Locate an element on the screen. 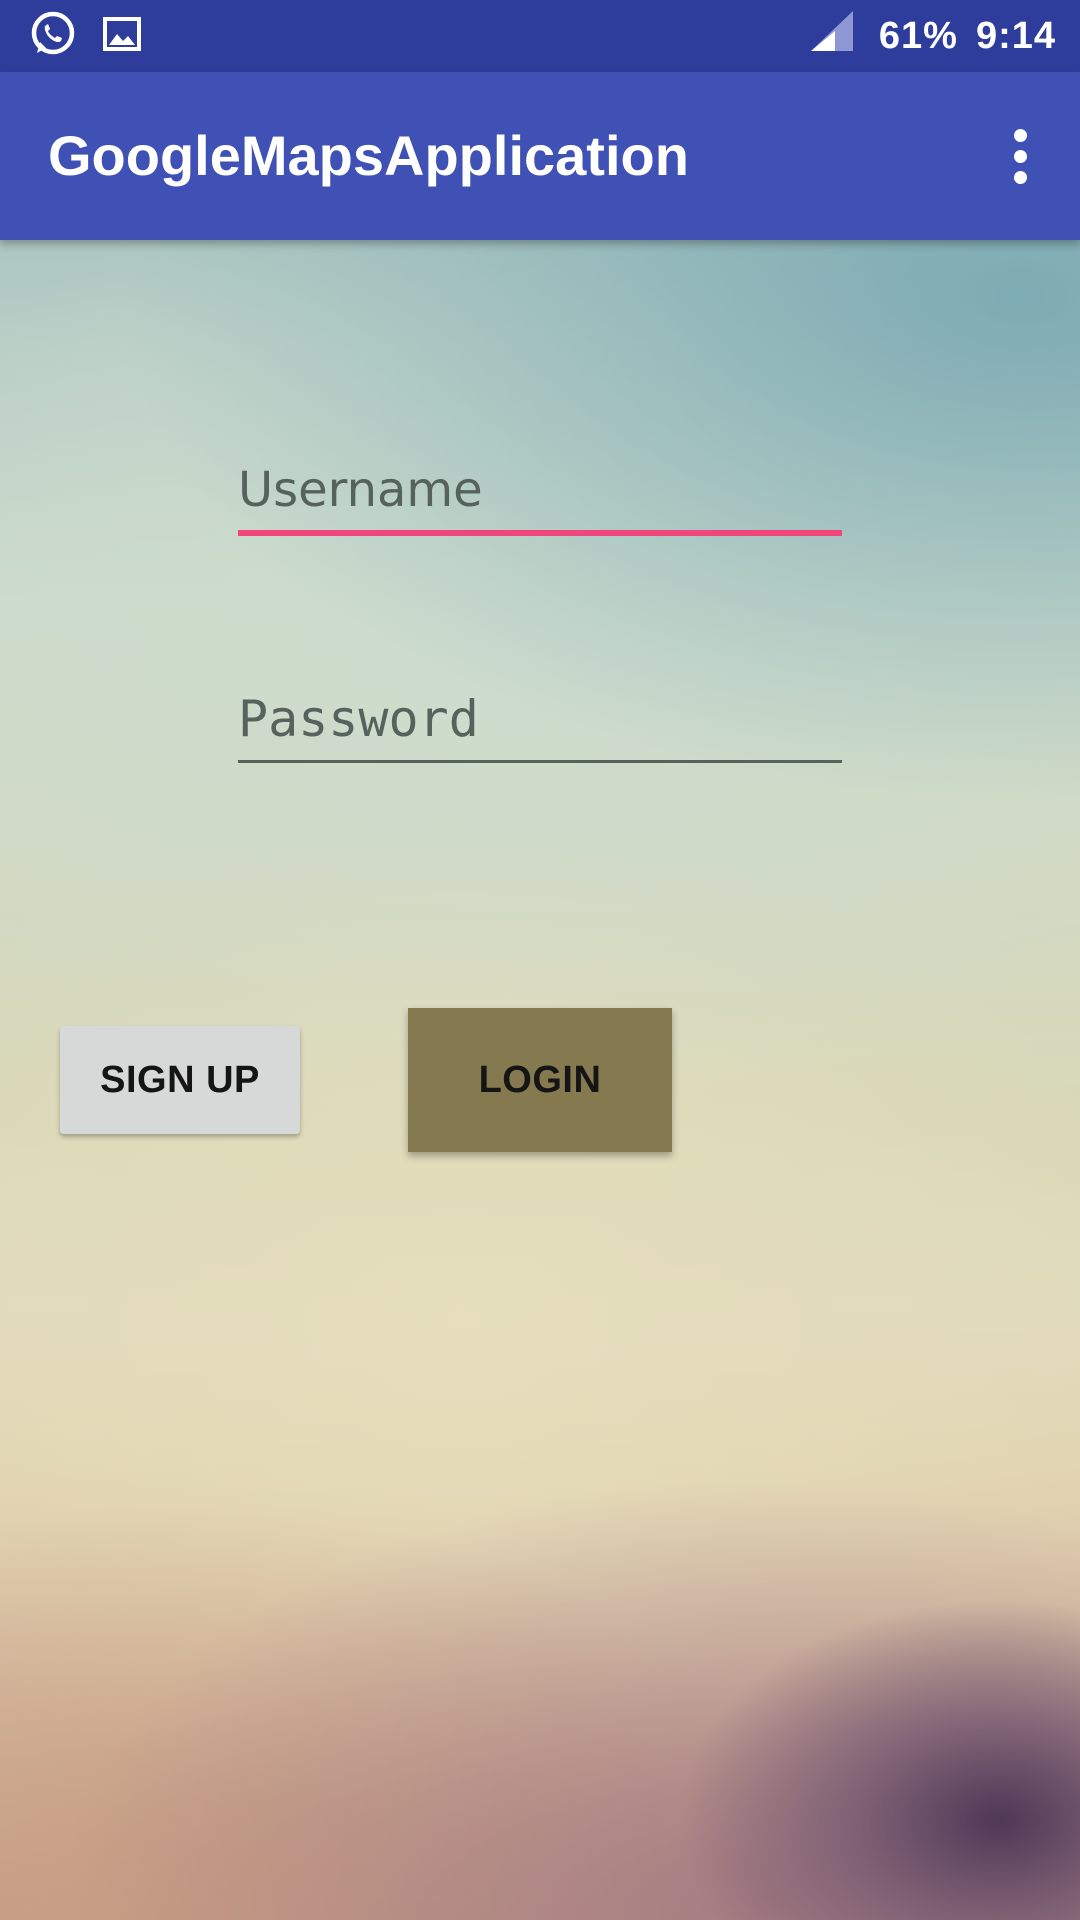 This screenshot has width=1080, height=1920. signal-icon is located at coordinates (832, 36).